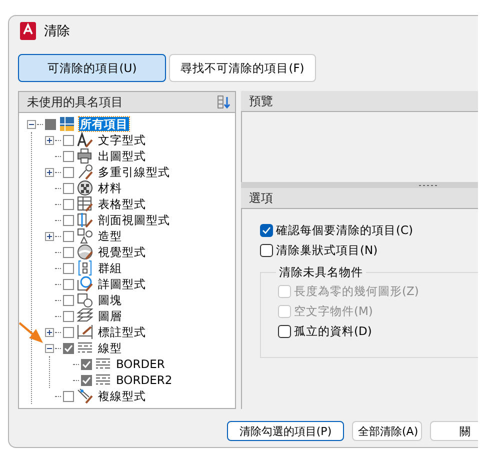  What do you see at coordinates (85, 396) in the screenshot?
I see `multiline-icon` at bounding box center [85, 396].